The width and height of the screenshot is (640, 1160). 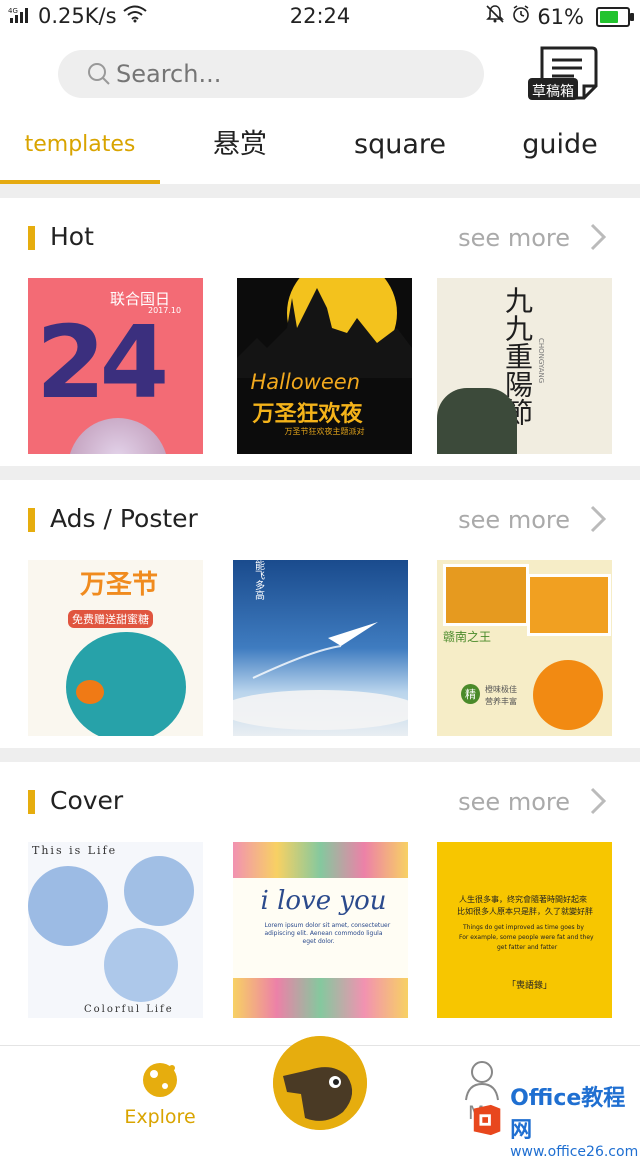 What do you see at coordinates (487, 1120) in the screenshot?
I see `office-logo-icon` at bounding box center [487, 1120].